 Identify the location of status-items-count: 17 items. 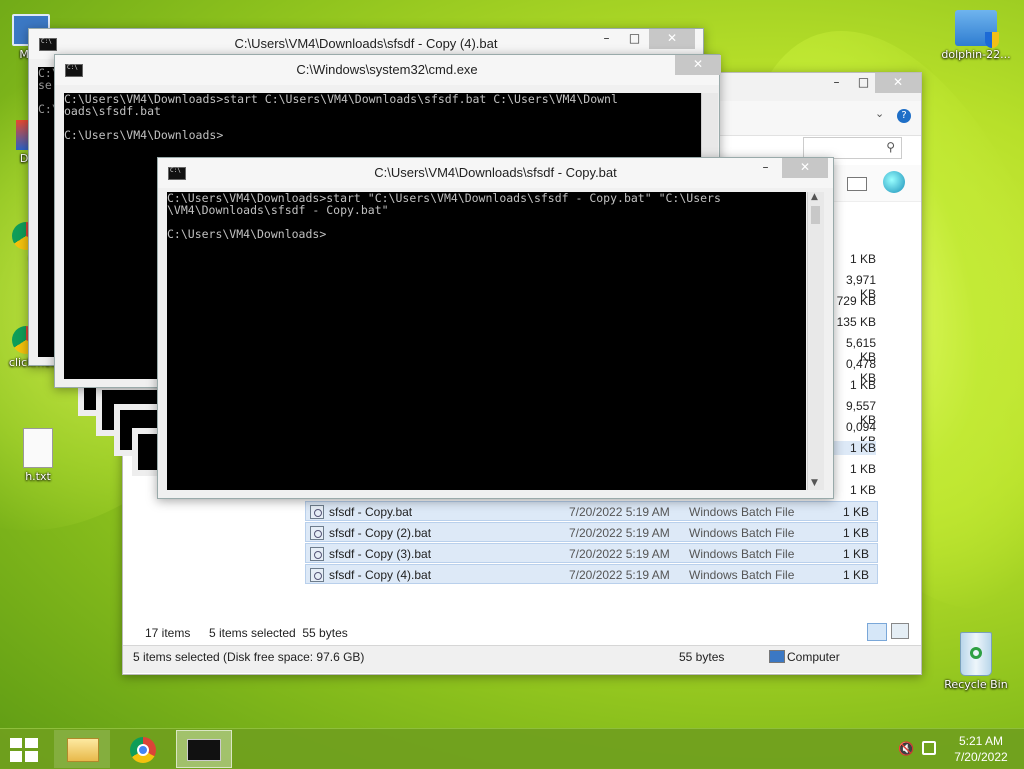
(168, 633).